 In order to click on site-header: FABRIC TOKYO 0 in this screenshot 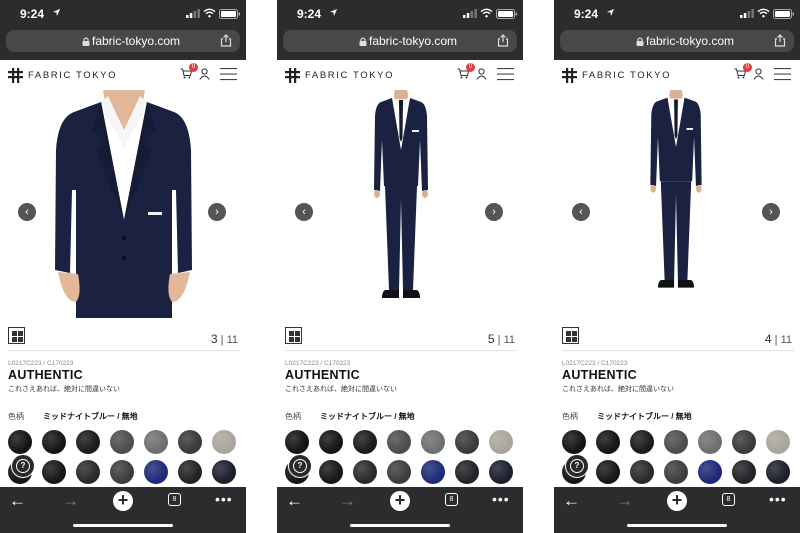, I will do `click(400, 75)`.